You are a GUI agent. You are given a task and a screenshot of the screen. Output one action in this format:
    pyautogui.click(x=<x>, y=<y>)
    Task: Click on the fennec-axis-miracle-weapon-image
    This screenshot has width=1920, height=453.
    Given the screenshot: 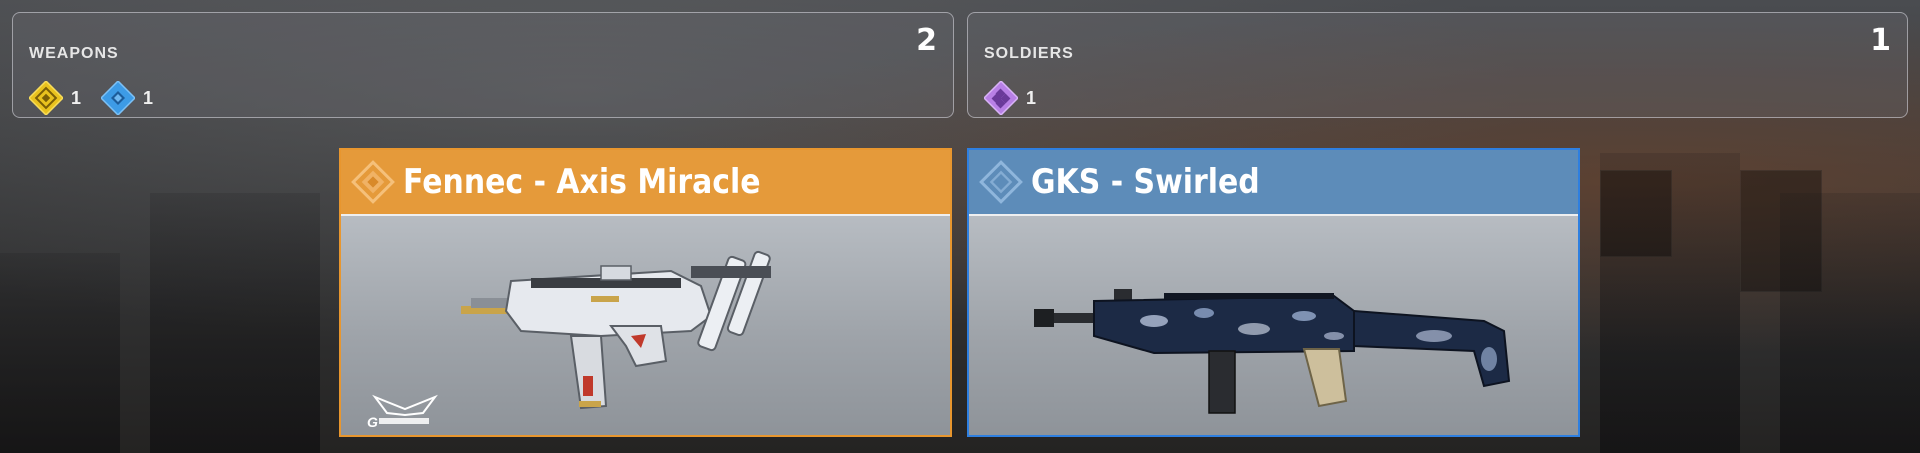 What is the action you would take?
    pyautogui.click(x=616, y=330)
    